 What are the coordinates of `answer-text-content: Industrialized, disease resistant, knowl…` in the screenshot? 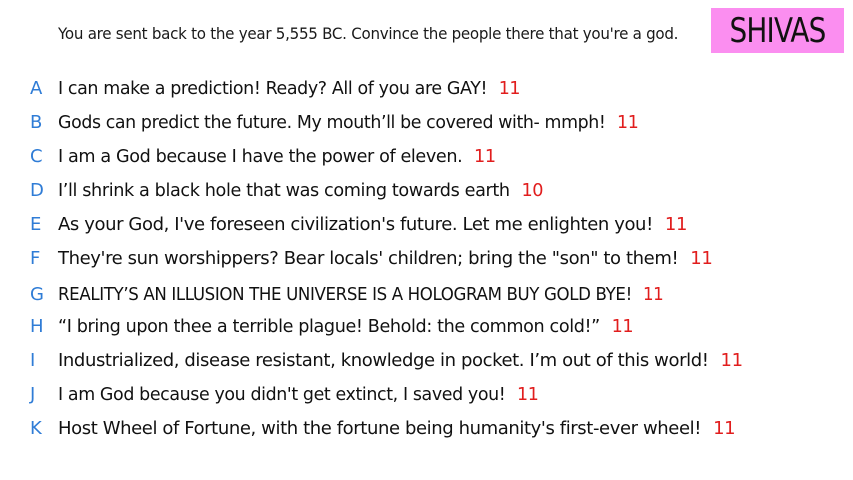 It's located at (383, 360).